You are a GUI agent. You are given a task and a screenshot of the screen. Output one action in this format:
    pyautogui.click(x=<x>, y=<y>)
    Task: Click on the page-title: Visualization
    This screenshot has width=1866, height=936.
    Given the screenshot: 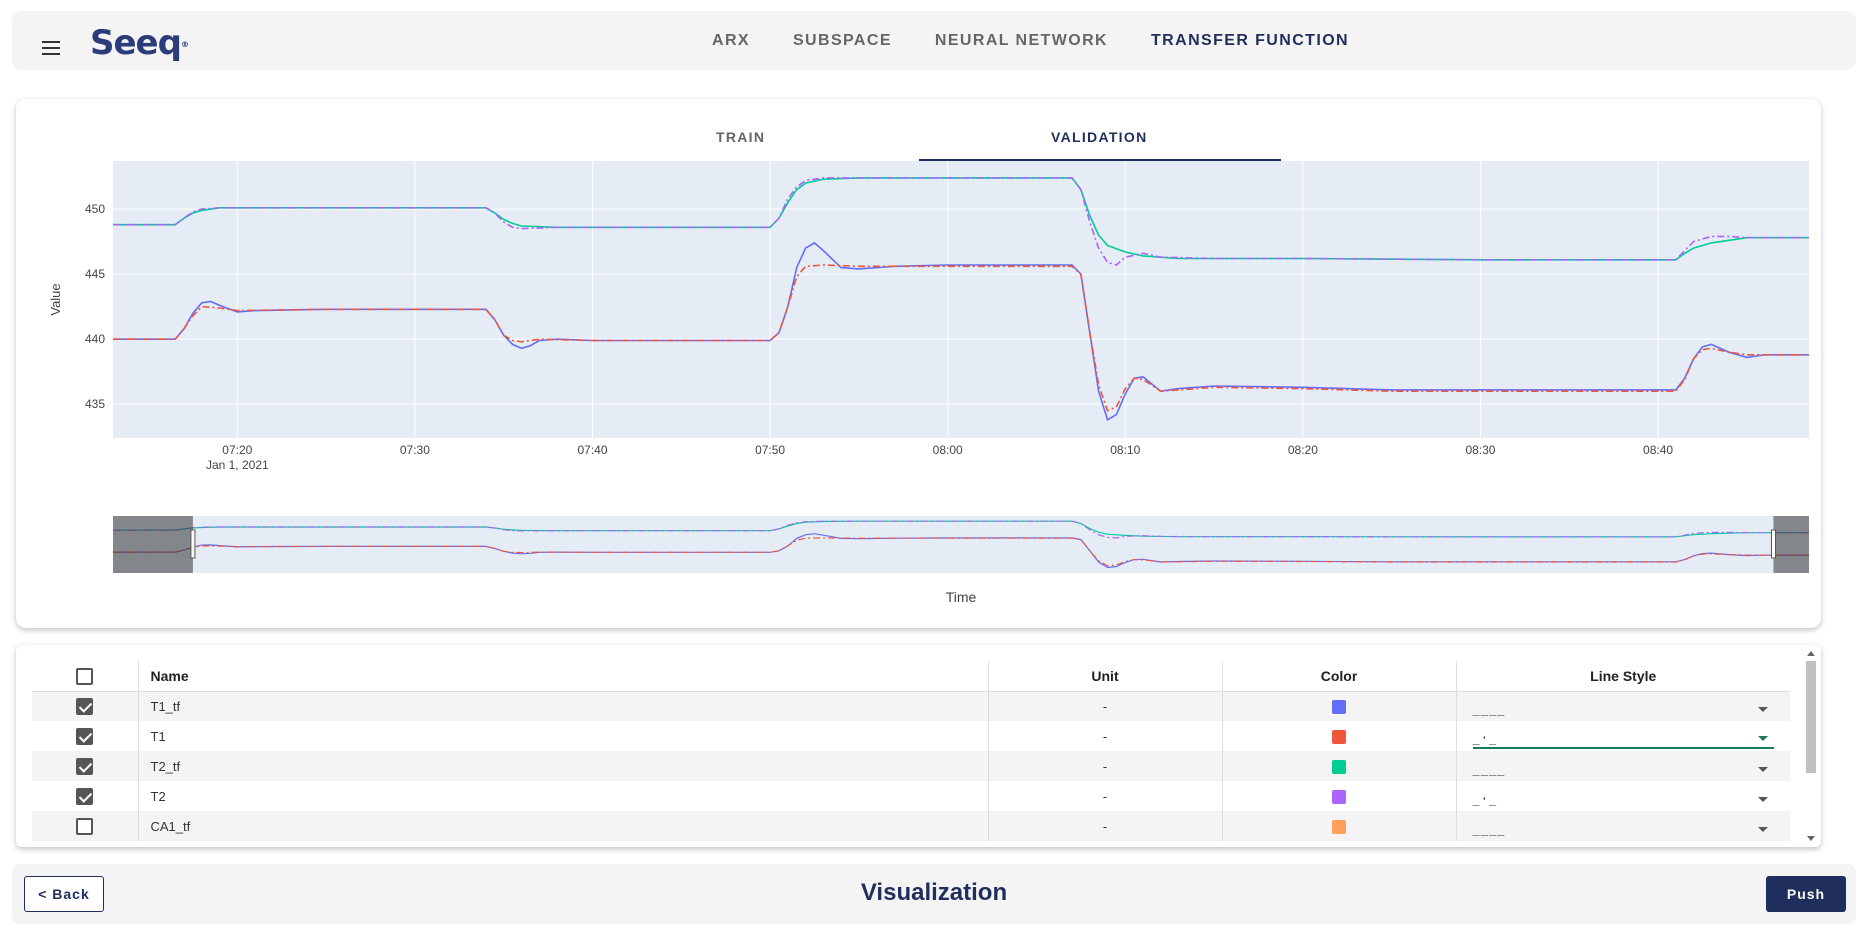 What is the action you would take?
    pyautogui.click(x=934, y=892)
    